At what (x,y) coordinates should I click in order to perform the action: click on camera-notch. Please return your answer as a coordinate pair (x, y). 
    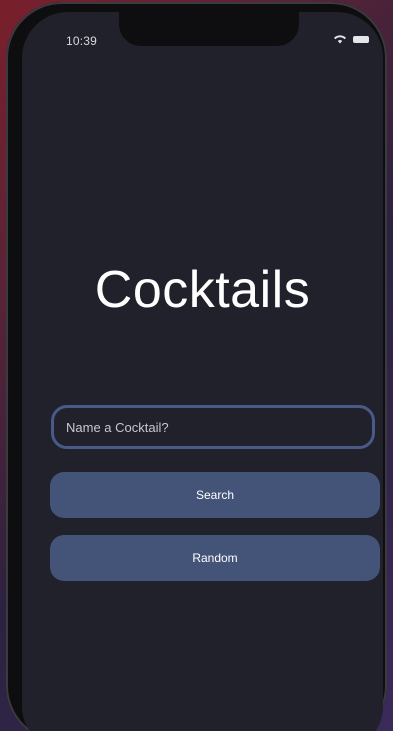
    Looking at the image, I should click on (209, 29).